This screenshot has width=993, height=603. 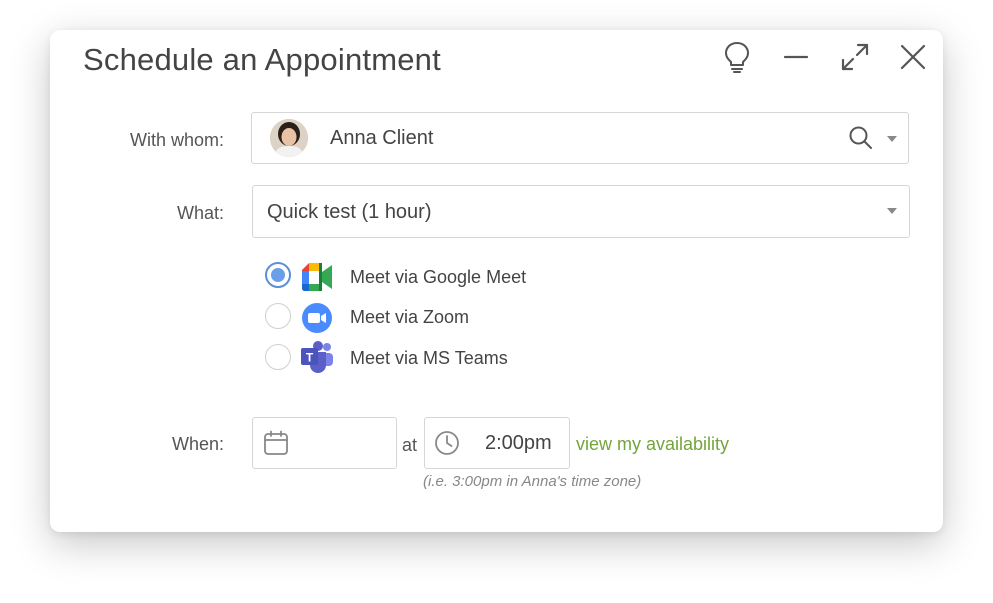 What do you see at coordinates (262, 59) in the screenshot?
I see `dialog-title: Schedule an Appointment` at bounding box center [262, 59].